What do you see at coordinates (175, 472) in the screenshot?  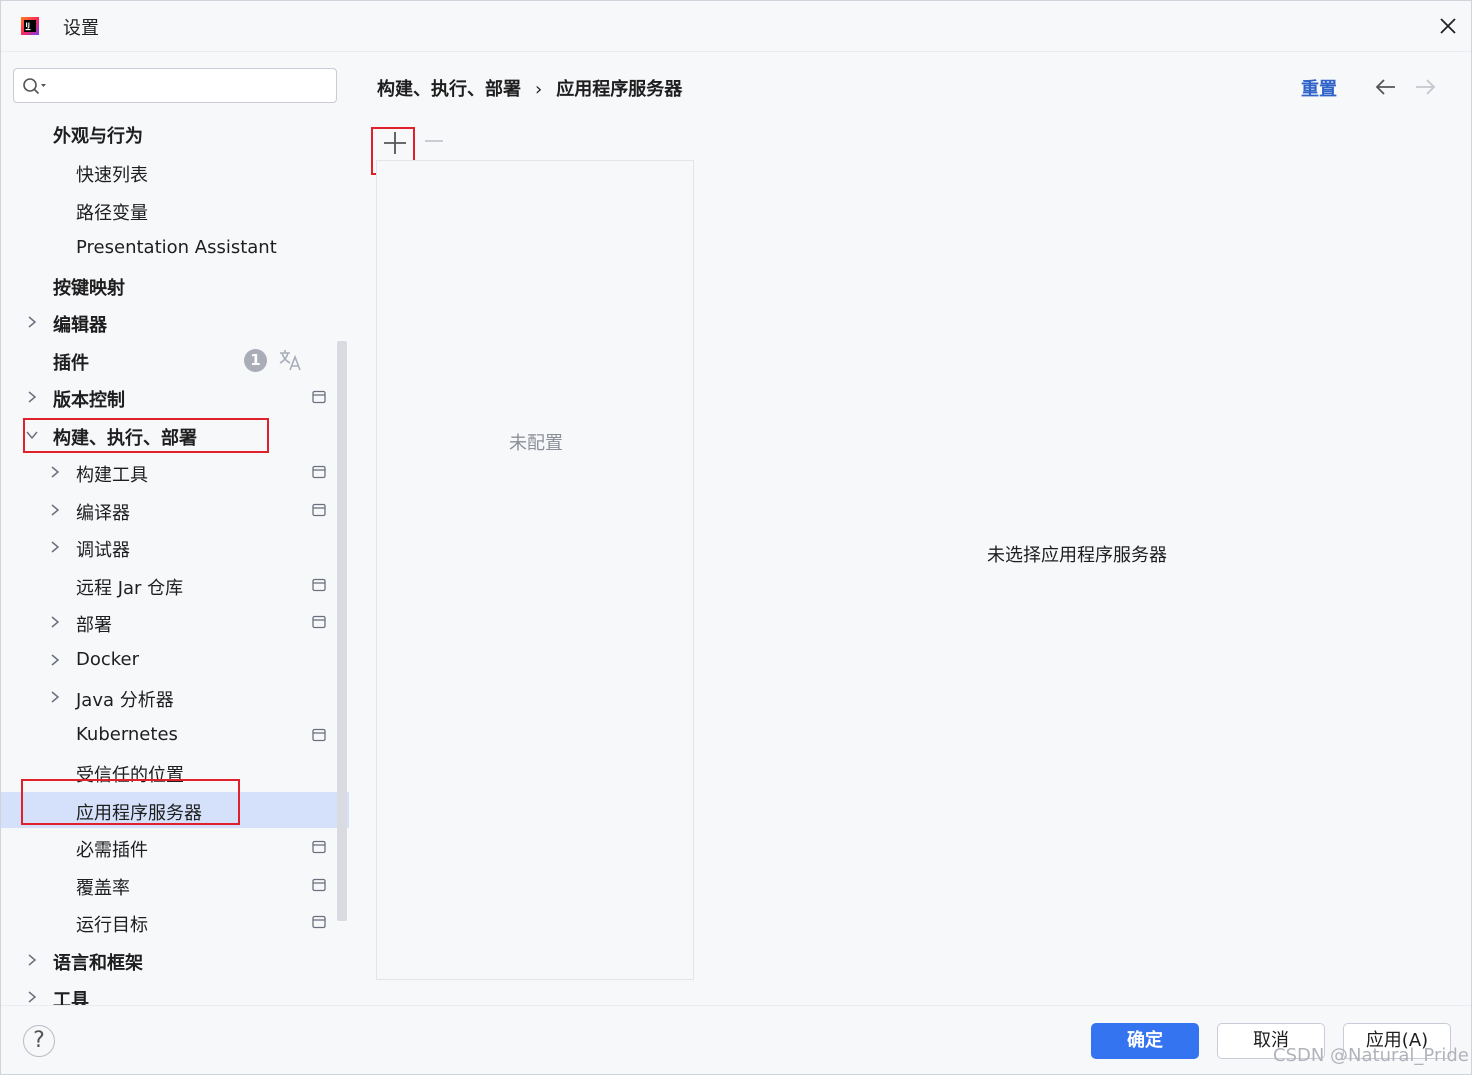 I see `sidebar-item: 构建工具` at bounding box center [175, 472].